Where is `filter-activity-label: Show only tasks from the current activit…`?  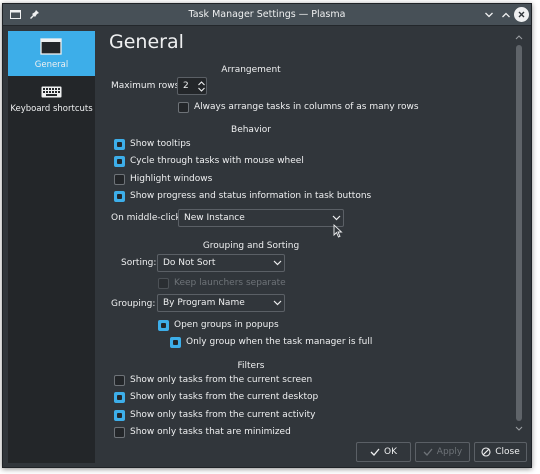 filter-activity-label: Show only tasks from the current activit… is located at coordinates (223, 415).